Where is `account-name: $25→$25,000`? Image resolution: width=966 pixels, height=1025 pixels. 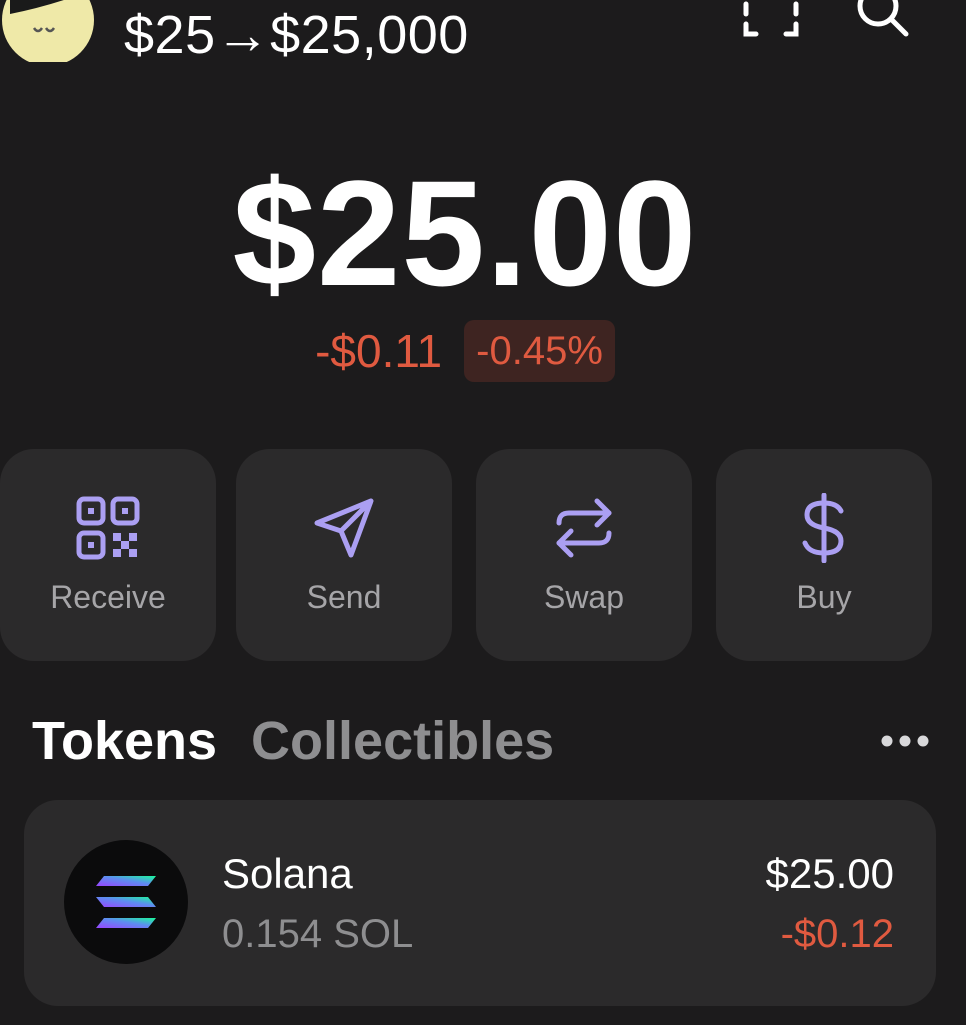
account-name: $25→$25,000 is located at coordinates (296, 35).